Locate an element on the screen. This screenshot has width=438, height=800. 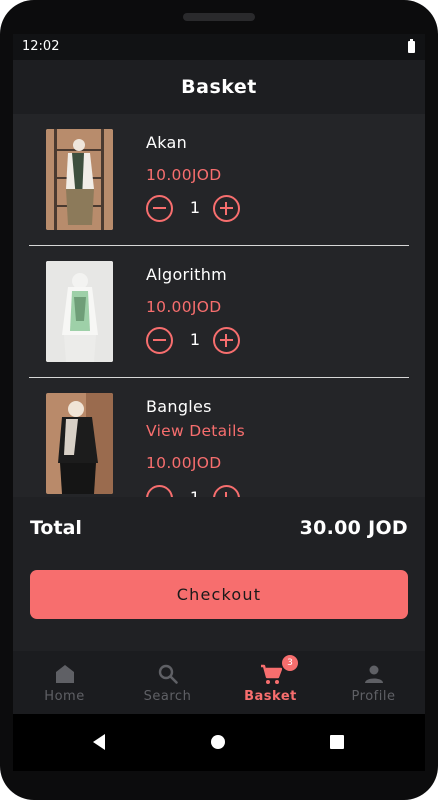
page-title: Basket is located at coordinates (219, 87).